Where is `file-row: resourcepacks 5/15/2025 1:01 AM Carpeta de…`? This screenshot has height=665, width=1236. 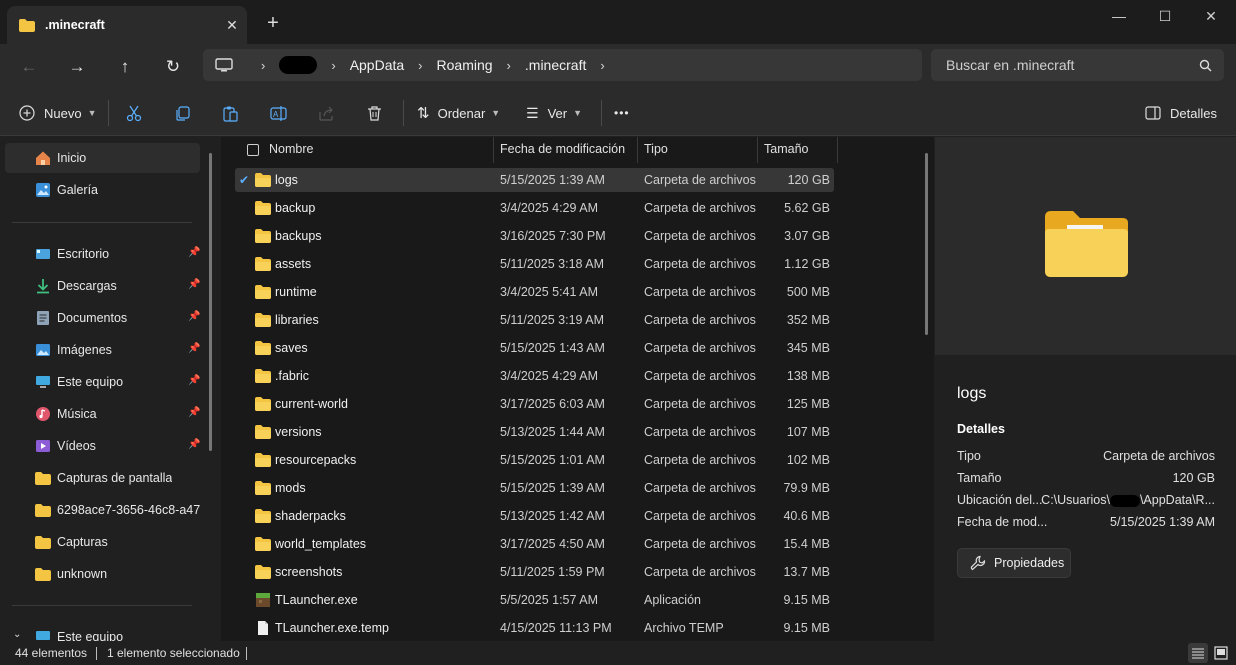
file-row: resourcepacks 5/15/2025 1:01 AM Carpeta de… is located at coordinates (534, 460).